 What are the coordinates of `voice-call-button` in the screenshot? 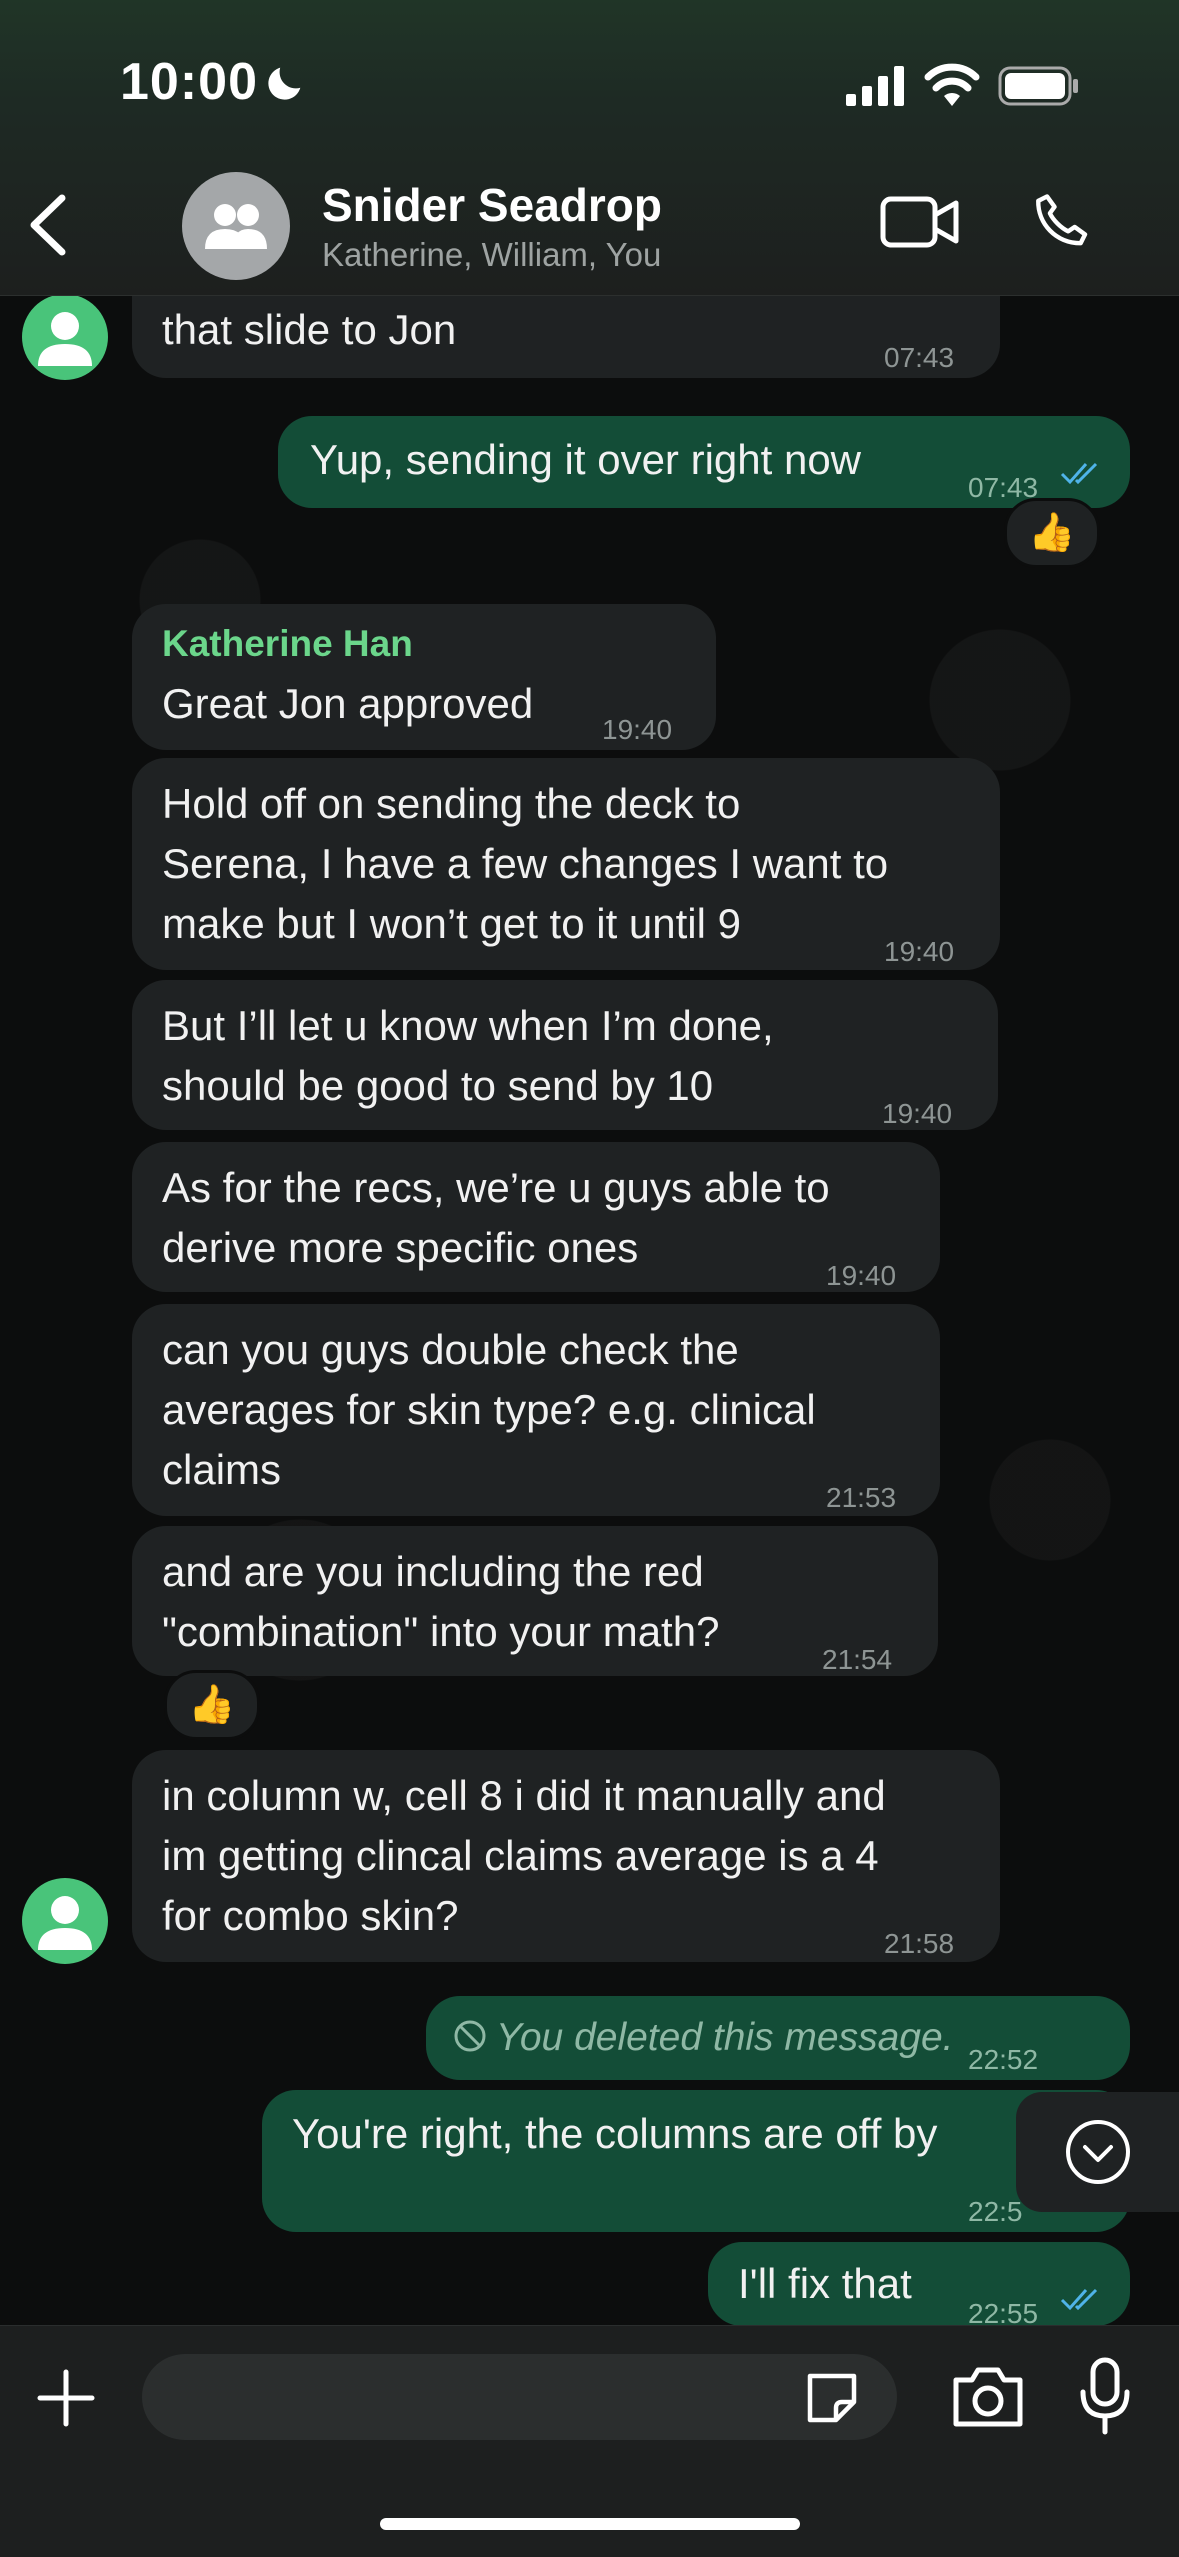 It's located at (1061, 221).